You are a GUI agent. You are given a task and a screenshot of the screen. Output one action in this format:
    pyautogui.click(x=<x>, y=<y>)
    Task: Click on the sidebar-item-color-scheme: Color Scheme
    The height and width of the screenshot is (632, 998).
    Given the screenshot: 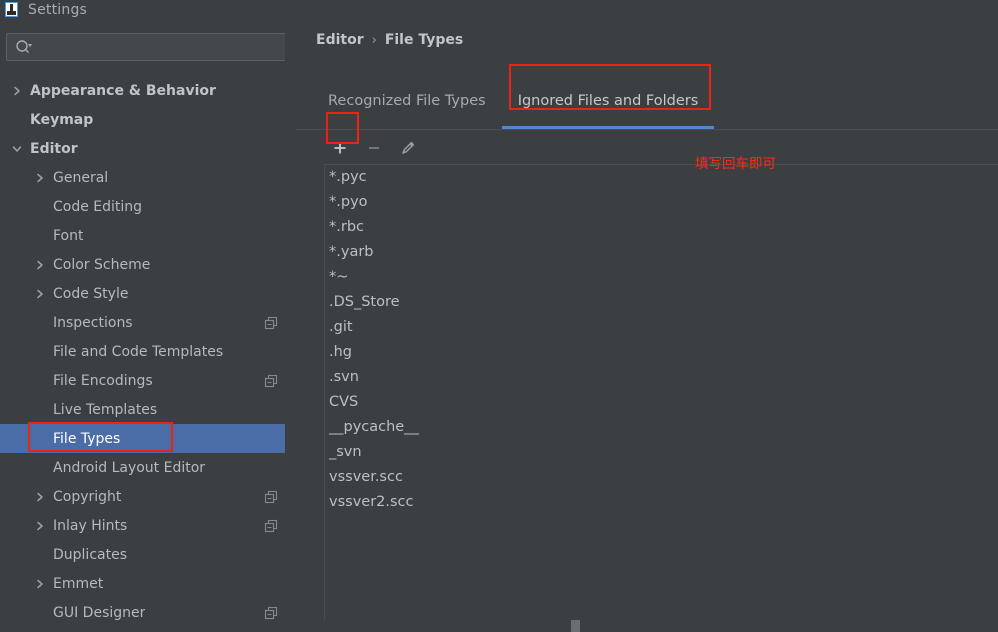 What is the action you would take?
    pyautogui.click(x=148, y=264)
    